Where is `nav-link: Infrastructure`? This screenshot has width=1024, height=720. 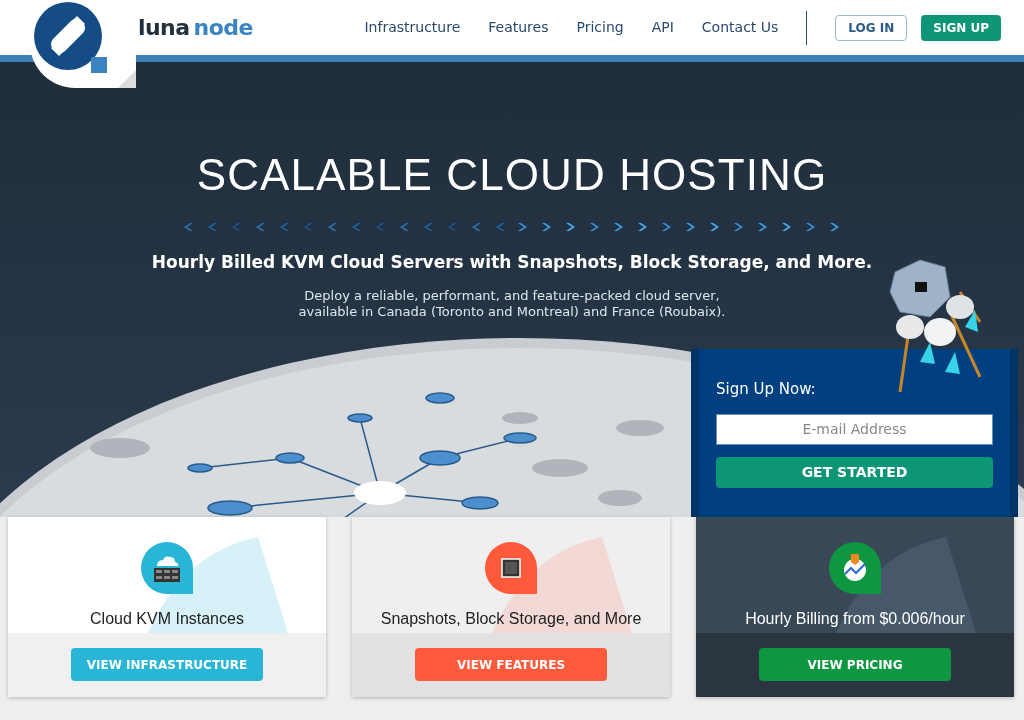
nav-link: Infrastructure is located at coordinates (412, 27).